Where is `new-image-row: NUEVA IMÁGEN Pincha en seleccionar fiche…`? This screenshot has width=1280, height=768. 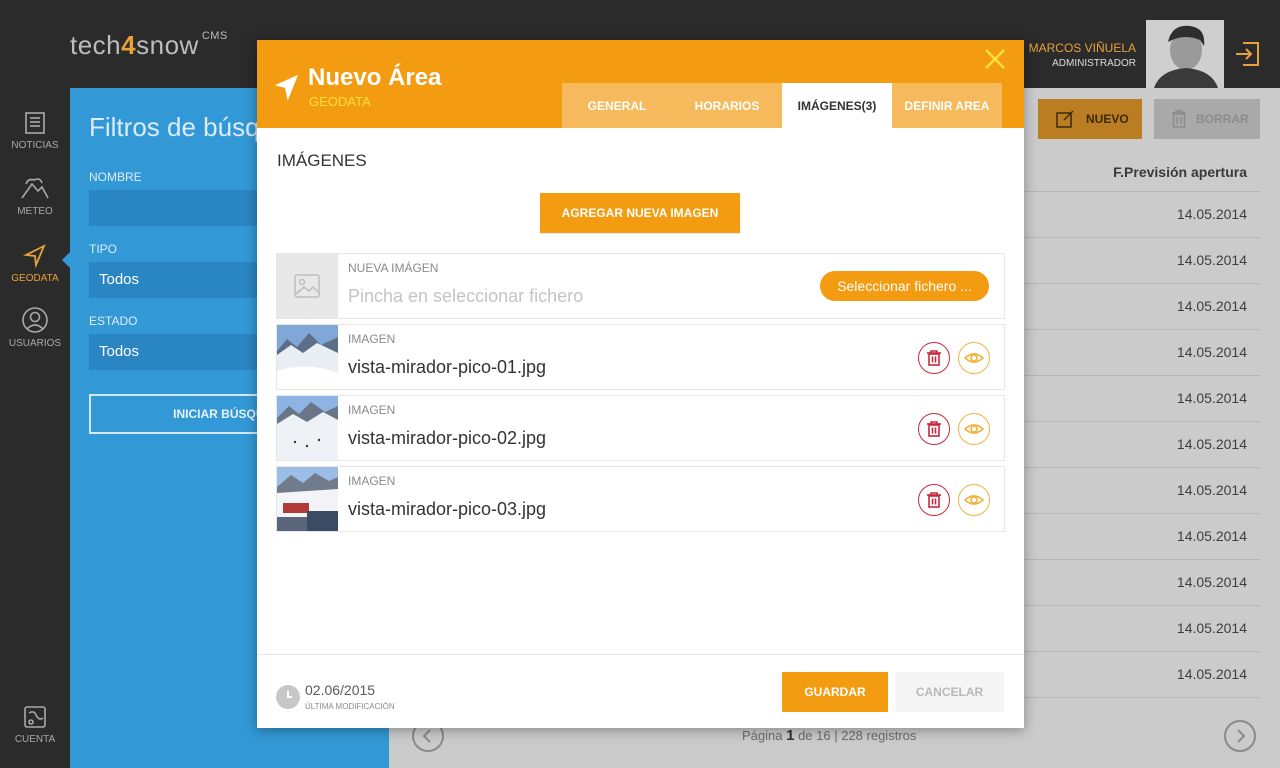 new-image-row: NUEVA IMÁGEN Pincha en seleccionar fiche… is located at coordinates (640, 286).